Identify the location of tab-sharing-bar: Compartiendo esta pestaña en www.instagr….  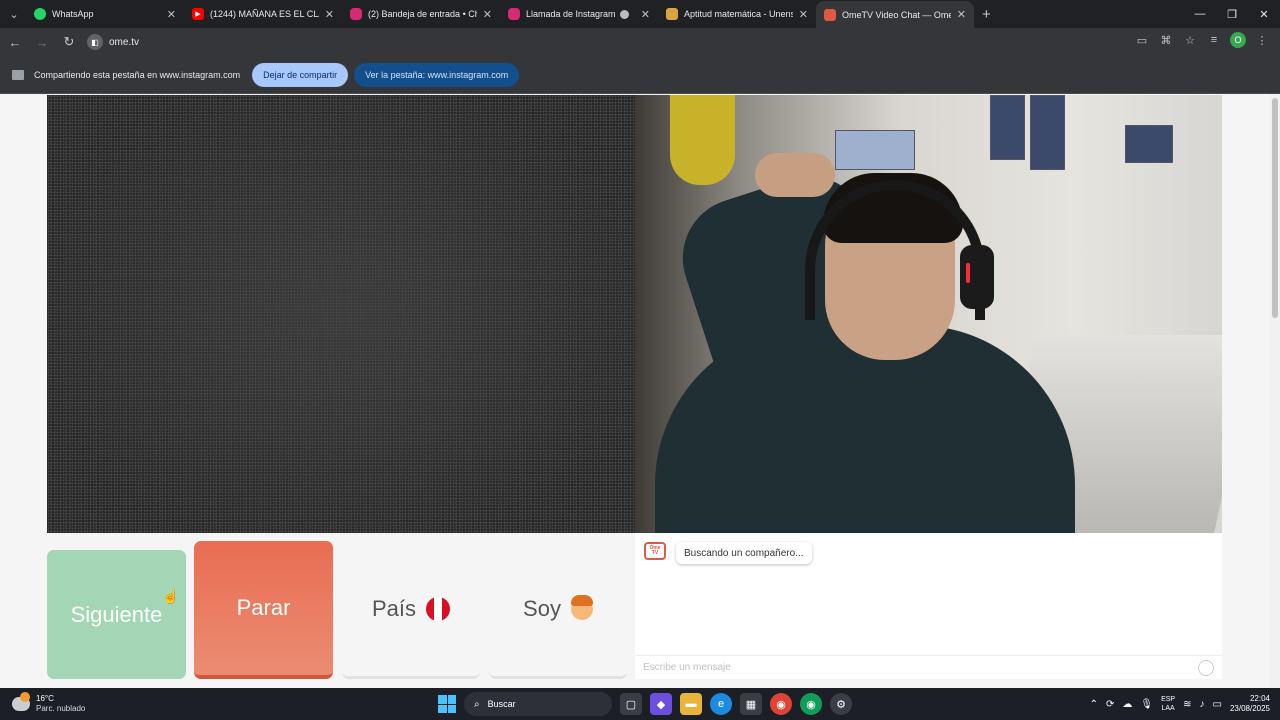
(640, 75).